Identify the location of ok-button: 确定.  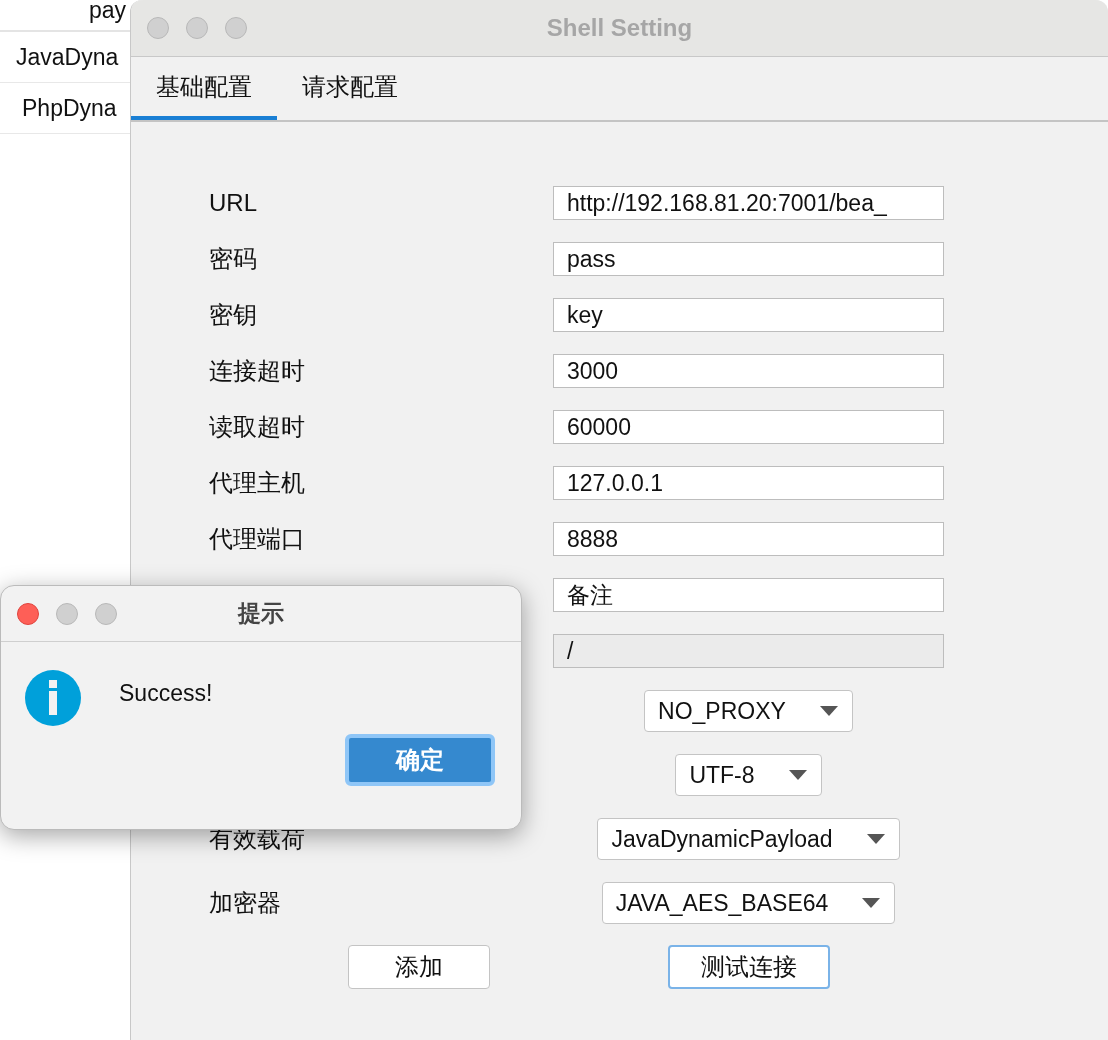
(420, 760).